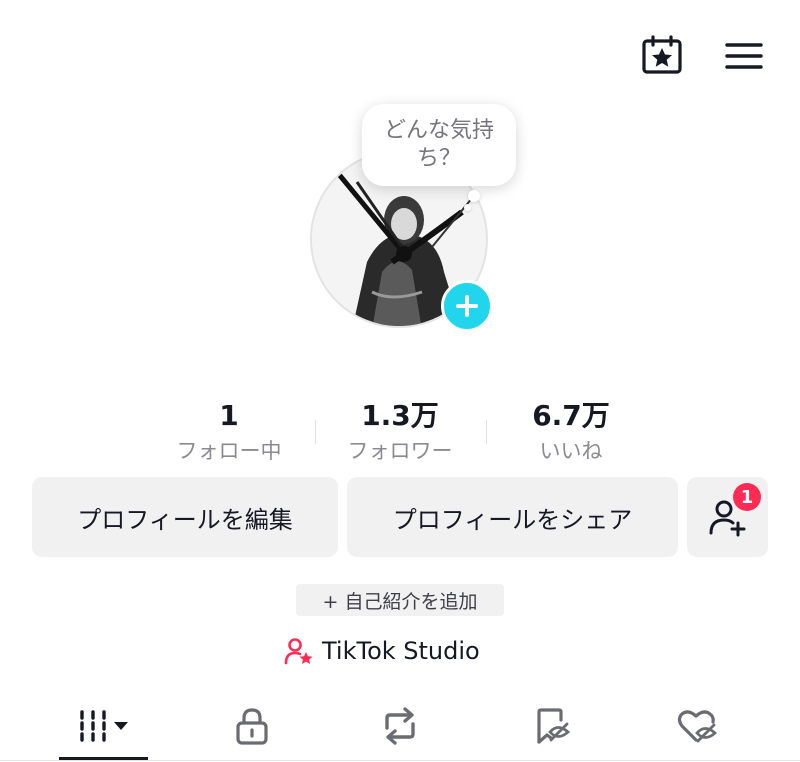 The image size is (800, 762). What do you see at coordinates (185, 519) in the screenshot?
I see `edit-profile-label: プロフィールを編集` at bounding box center [185, 519].